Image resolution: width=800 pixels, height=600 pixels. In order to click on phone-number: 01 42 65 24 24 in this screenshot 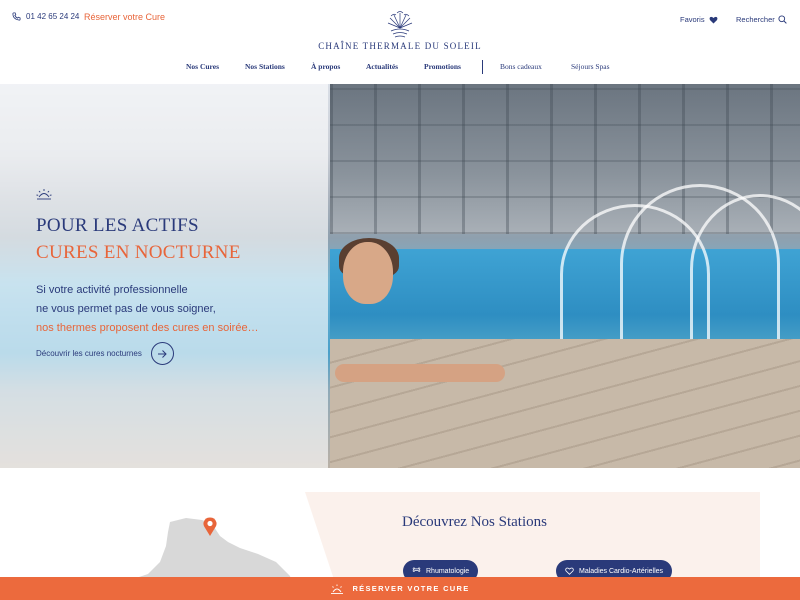, I will do `click(53, 16)`.